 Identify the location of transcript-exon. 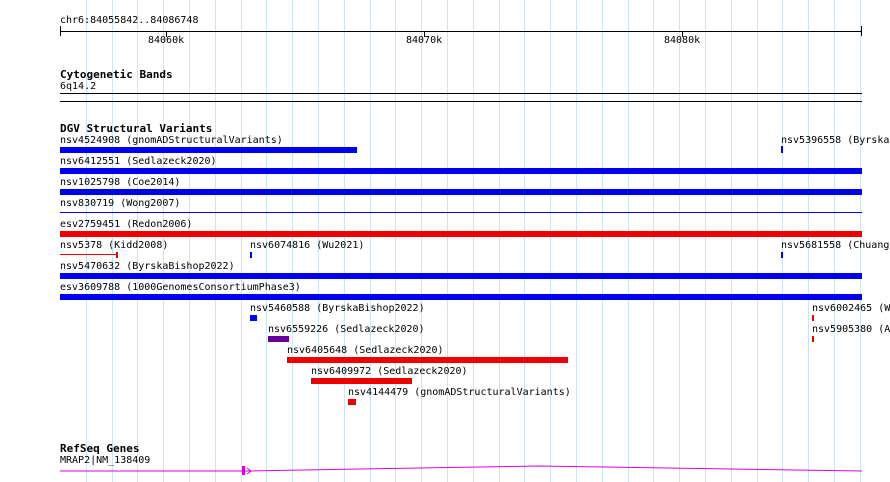
(243, 470).